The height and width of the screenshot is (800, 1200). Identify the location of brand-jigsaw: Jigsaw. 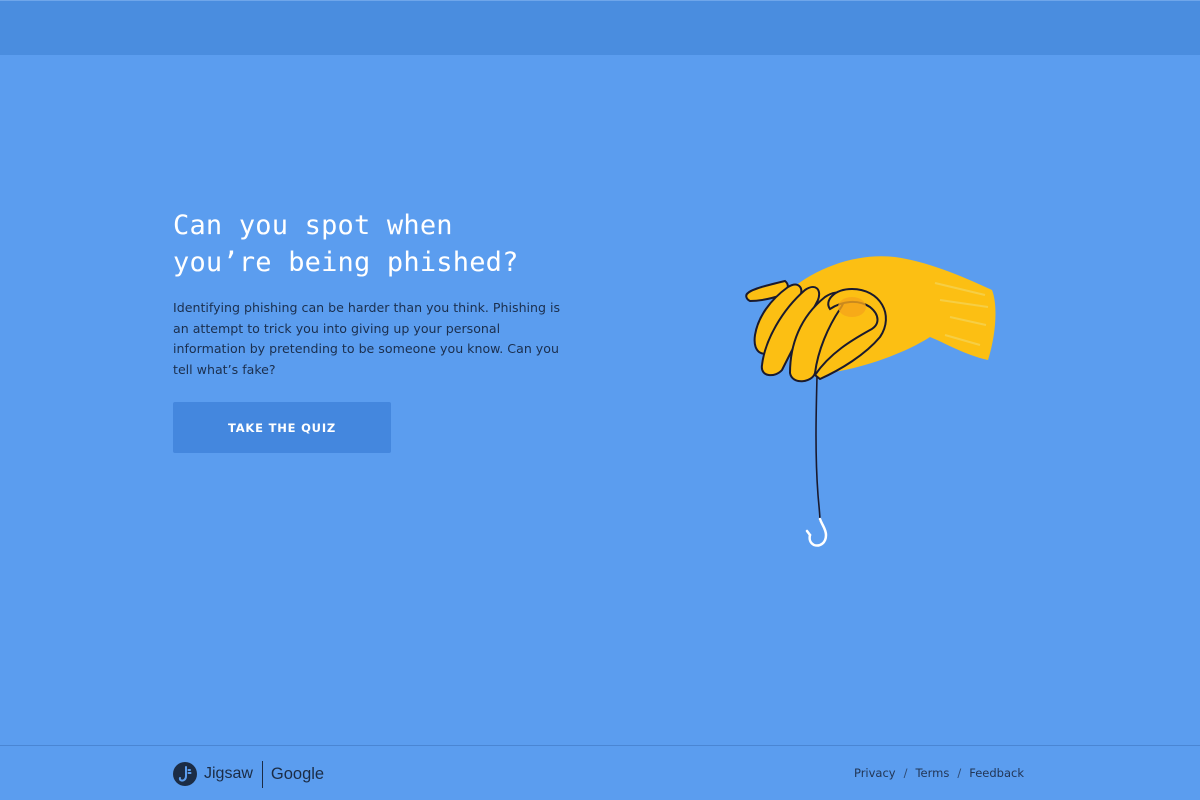
(228, 773).